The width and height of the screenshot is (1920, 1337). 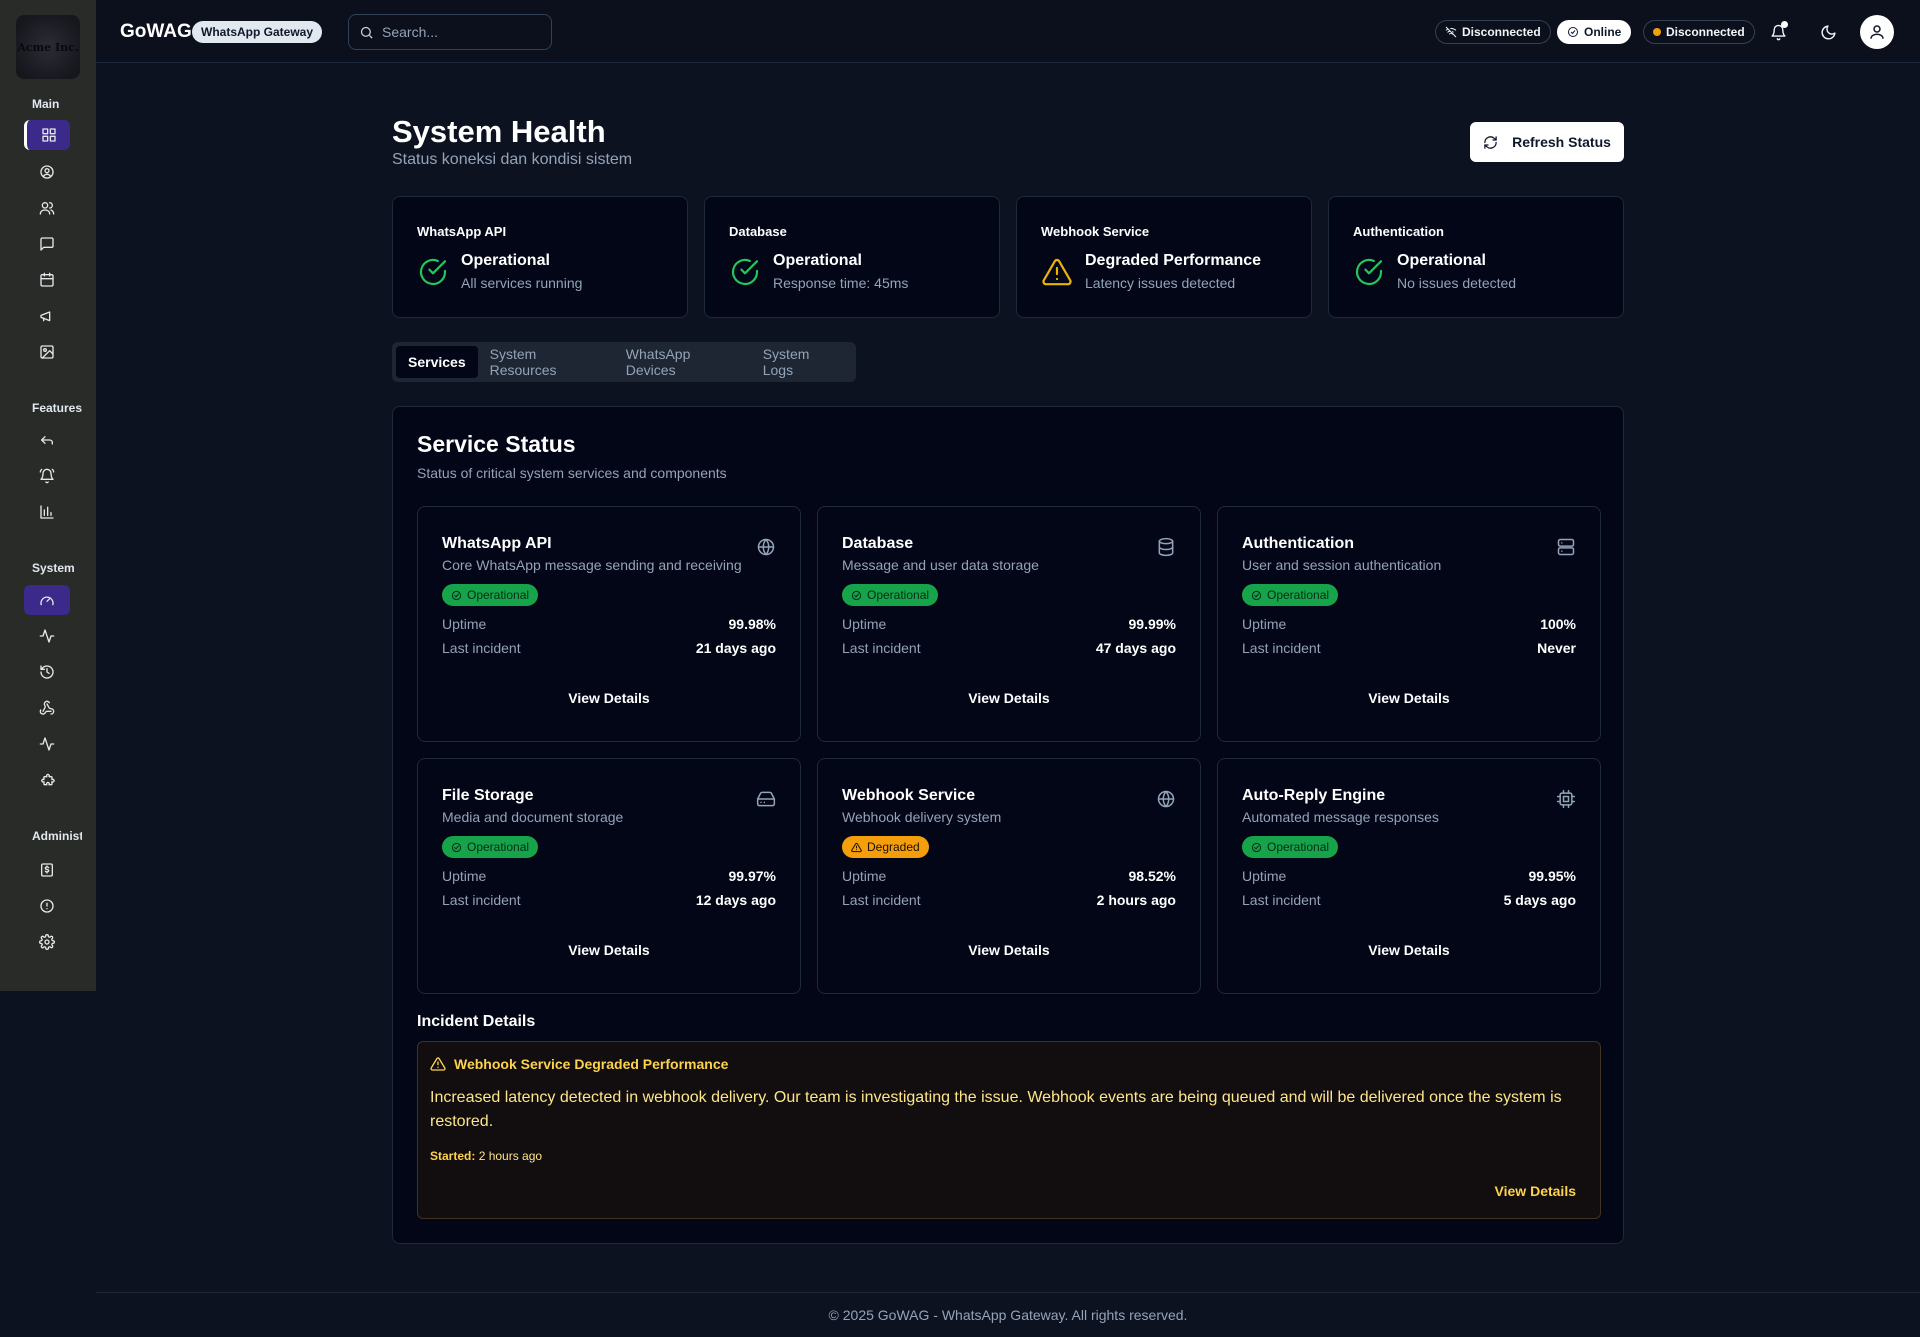 What do you see at coordinates (47, 942) in the screenshot?
I see `nav-settings` at bounding box center [47, 942].